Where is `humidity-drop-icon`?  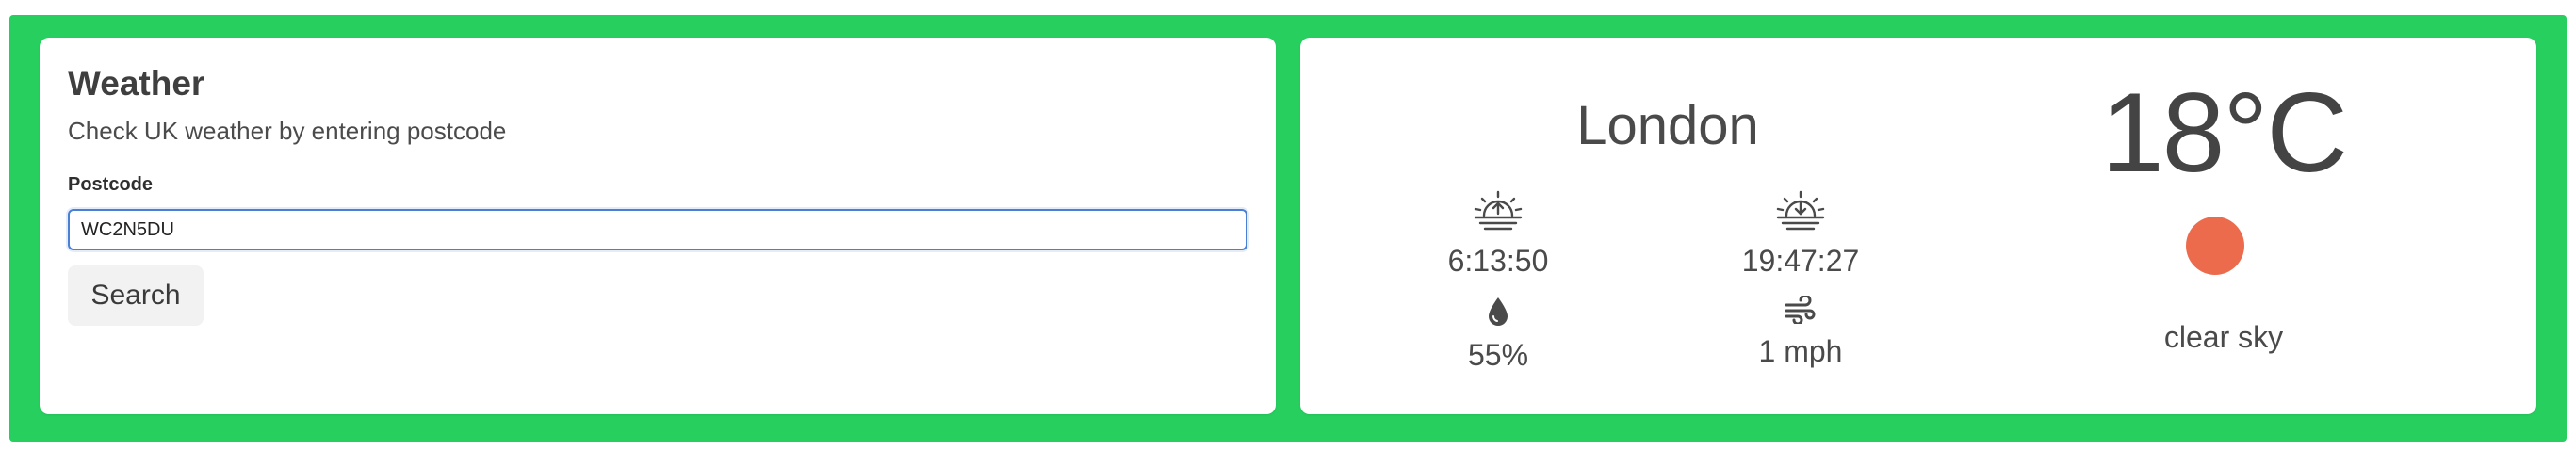
humidity-drop-icon is located at coordinates (1498, 314).